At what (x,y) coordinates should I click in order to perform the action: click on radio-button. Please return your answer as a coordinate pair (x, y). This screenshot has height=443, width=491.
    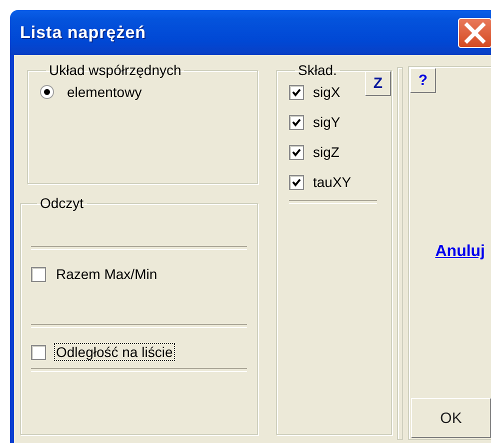
    Looking at the image, I should click on (47, 92).